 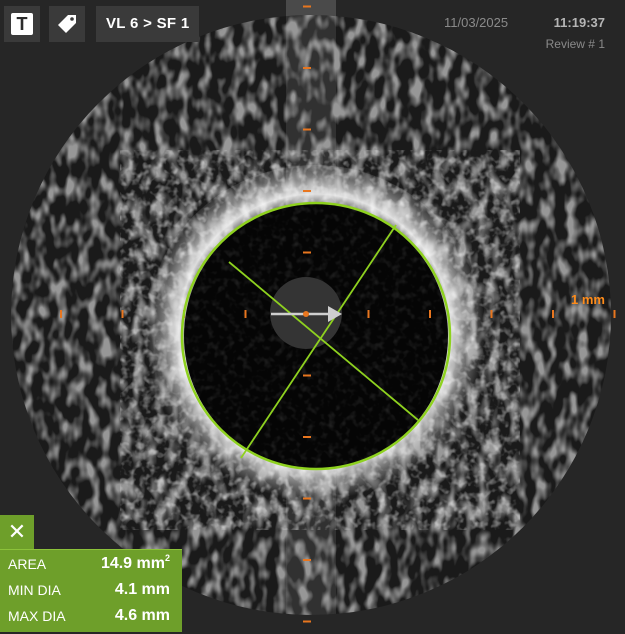 I want to click on area-row: AREA 14.9 mm2, so click(x=89, y=564).